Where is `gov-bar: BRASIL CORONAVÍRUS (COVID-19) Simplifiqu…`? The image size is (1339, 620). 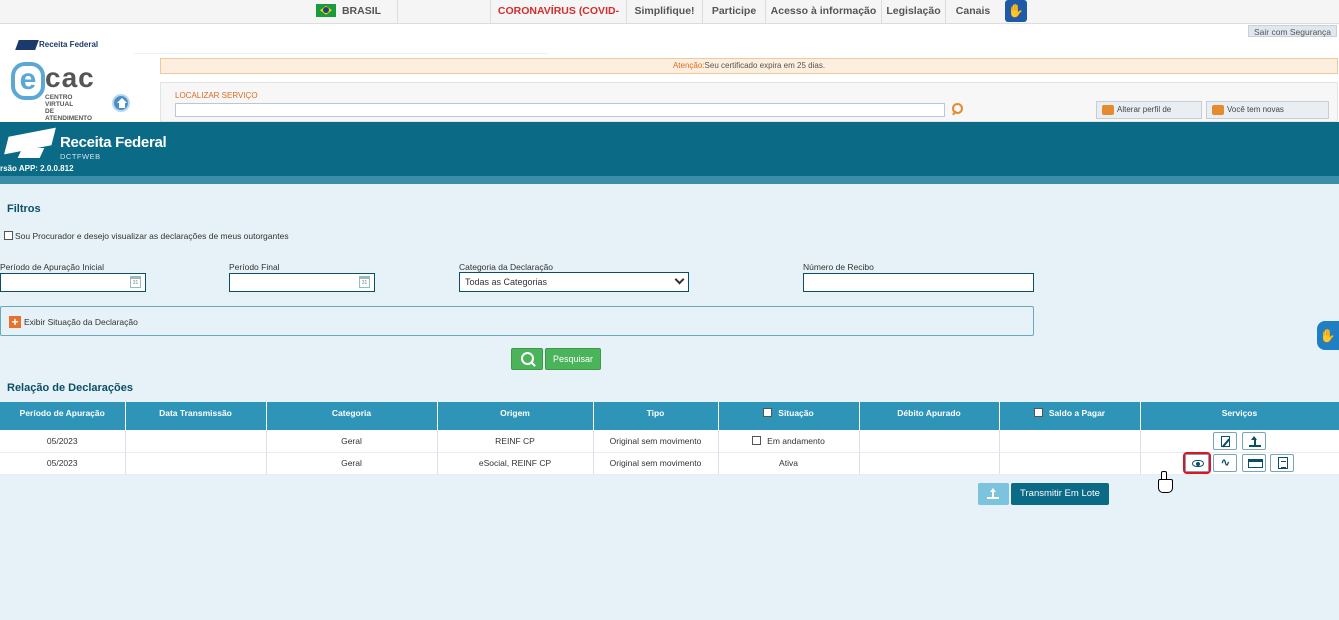 gov-bar: BRASIL CORONAVÍRUS (COVID-19) Simplifiqu… is located at coordinates (669, 19).